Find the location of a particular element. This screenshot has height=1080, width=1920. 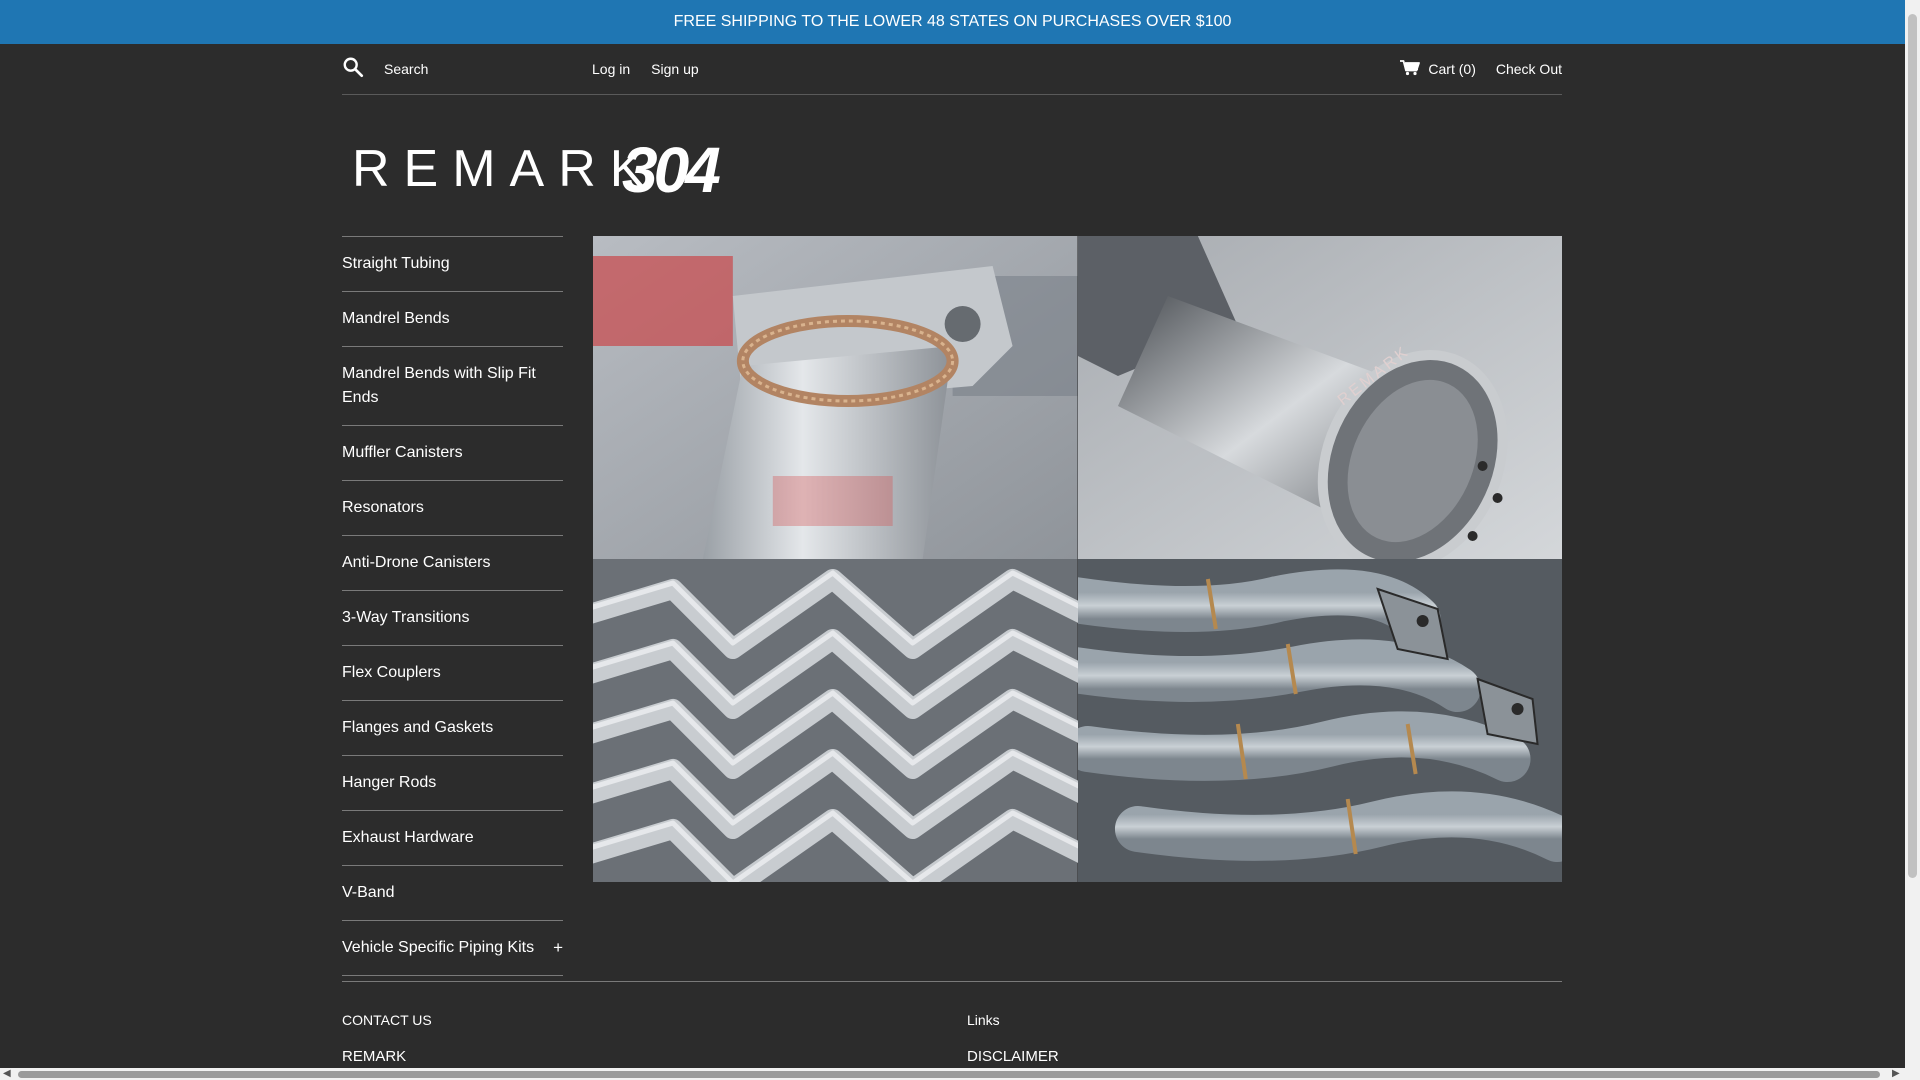

hero-image-flange-weld is located at coordinates (835, 397).